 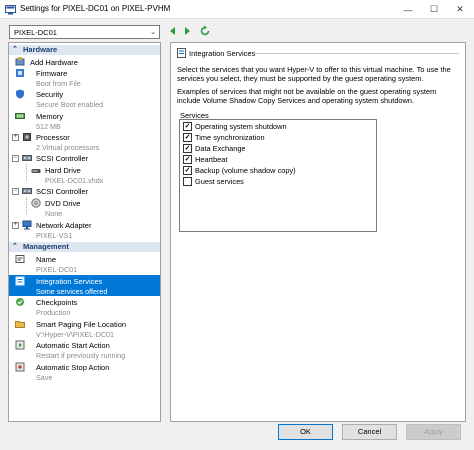 What do you see at coordinates (84, 207) in the screenshot?
I see `sidebar-item-dvd-drive: DVD Drive None` at bounding box center [84, 207].